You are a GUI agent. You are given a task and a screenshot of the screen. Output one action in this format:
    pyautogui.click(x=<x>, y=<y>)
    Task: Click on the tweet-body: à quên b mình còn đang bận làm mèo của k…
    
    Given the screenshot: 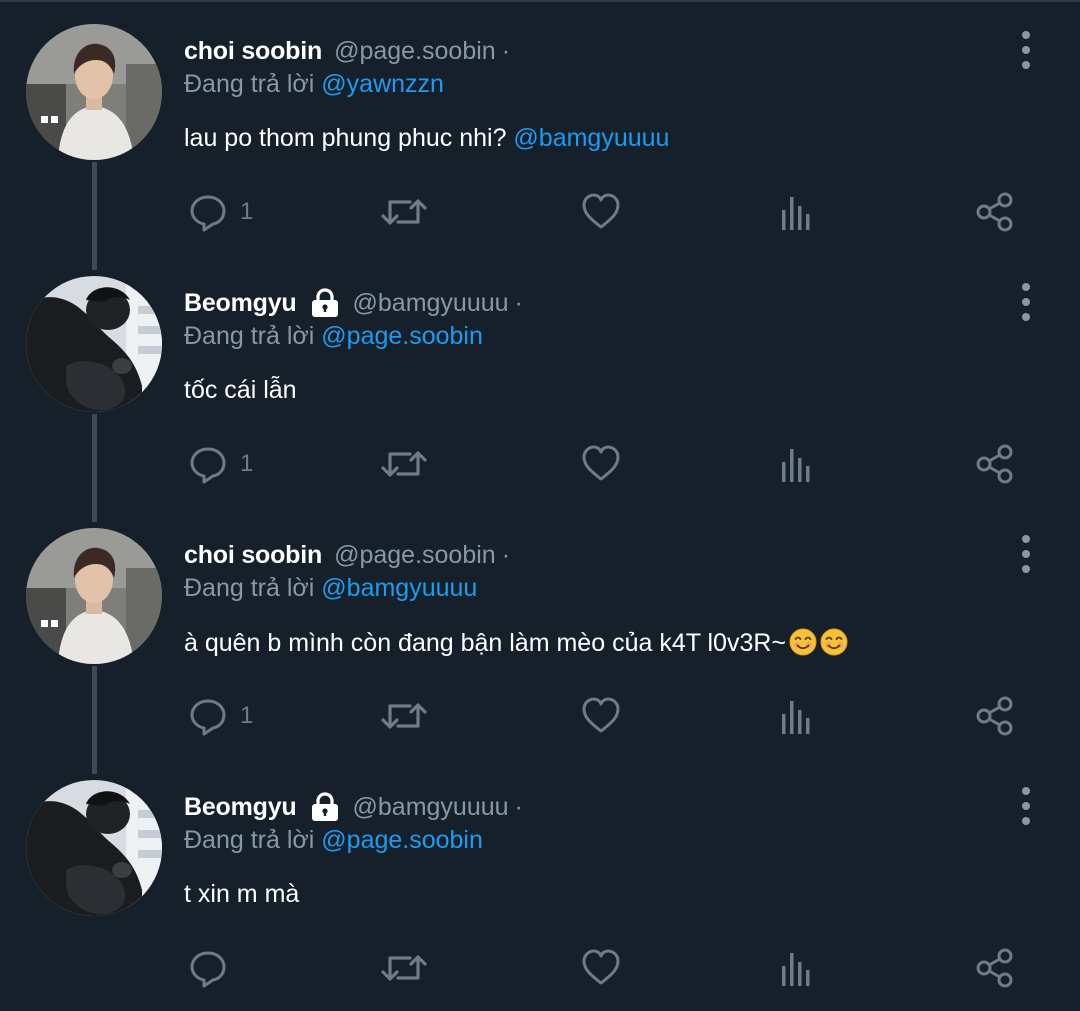 What is the action you would take?
    pyautogui.click(x=485, y=643)
    